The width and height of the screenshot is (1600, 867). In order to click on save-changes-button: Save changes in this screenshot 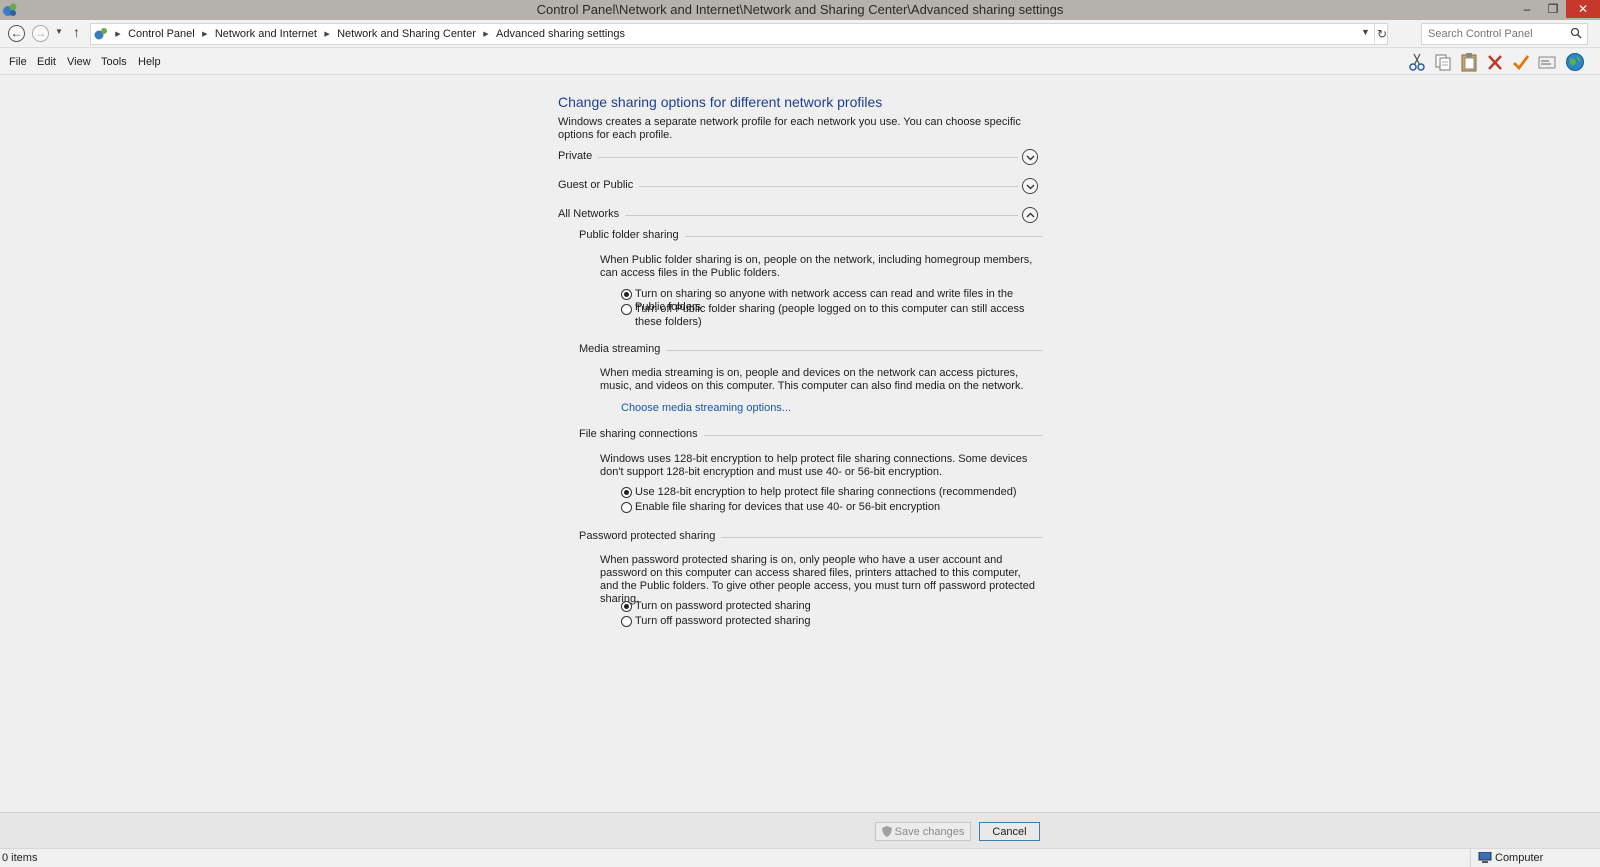, I will do `click(923, 831)`.